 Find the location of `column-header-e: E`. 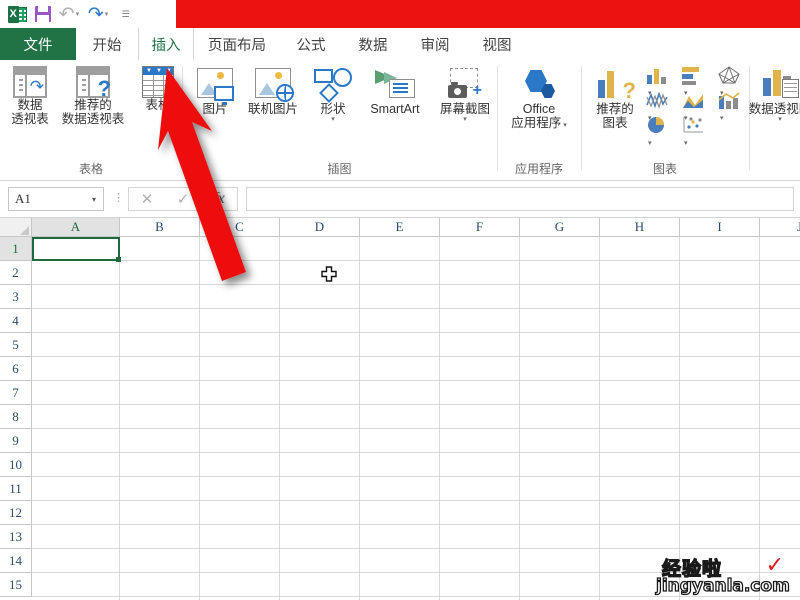

column-header-e: E is located at coordinates (400, 227).